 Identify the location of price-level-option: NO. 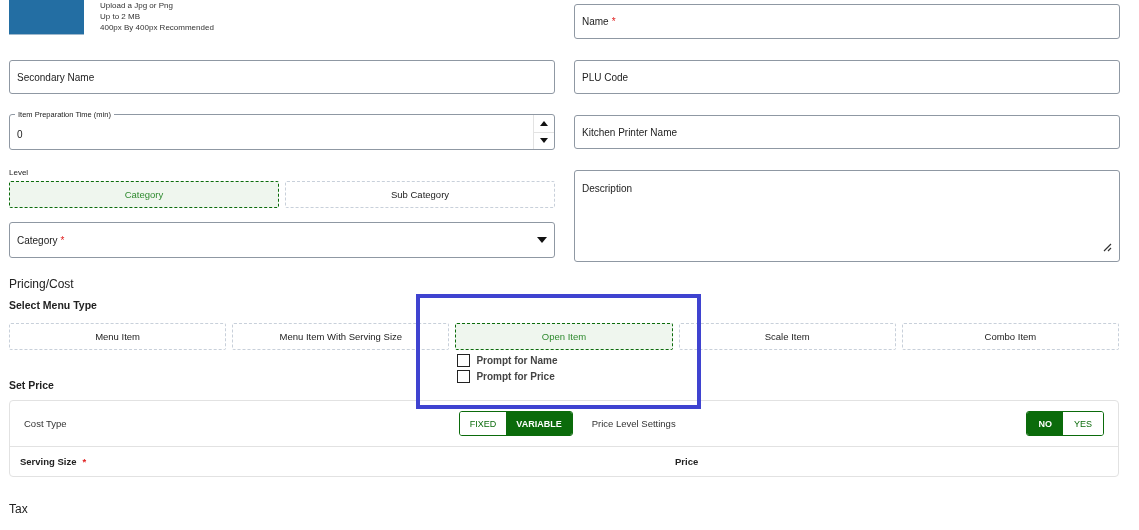
(1045, 423).